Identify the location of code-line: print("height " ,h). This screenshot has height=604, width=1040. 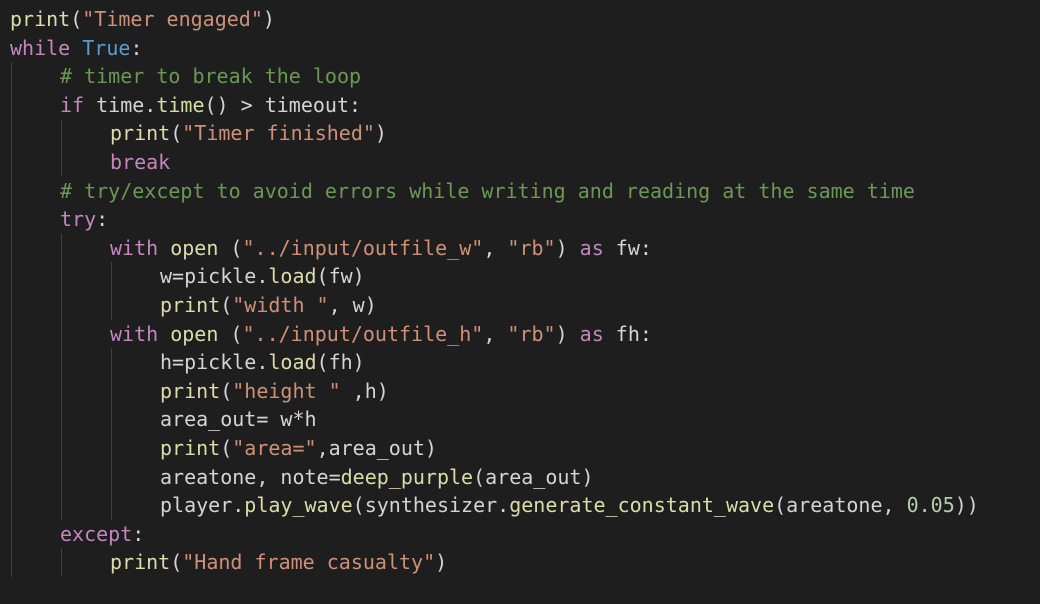
(274, 391).